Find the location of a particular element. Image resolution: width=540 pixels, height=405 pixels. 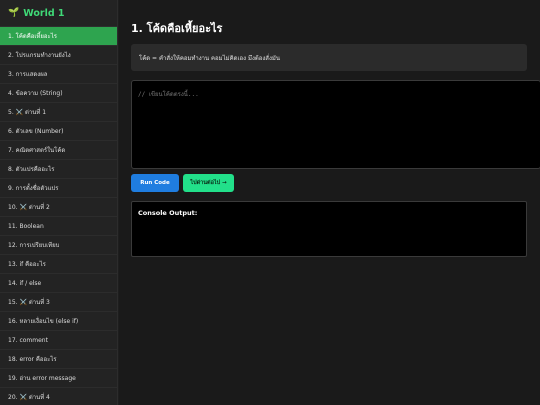

console-output: Console Output: is located at coordinates (329, 229).